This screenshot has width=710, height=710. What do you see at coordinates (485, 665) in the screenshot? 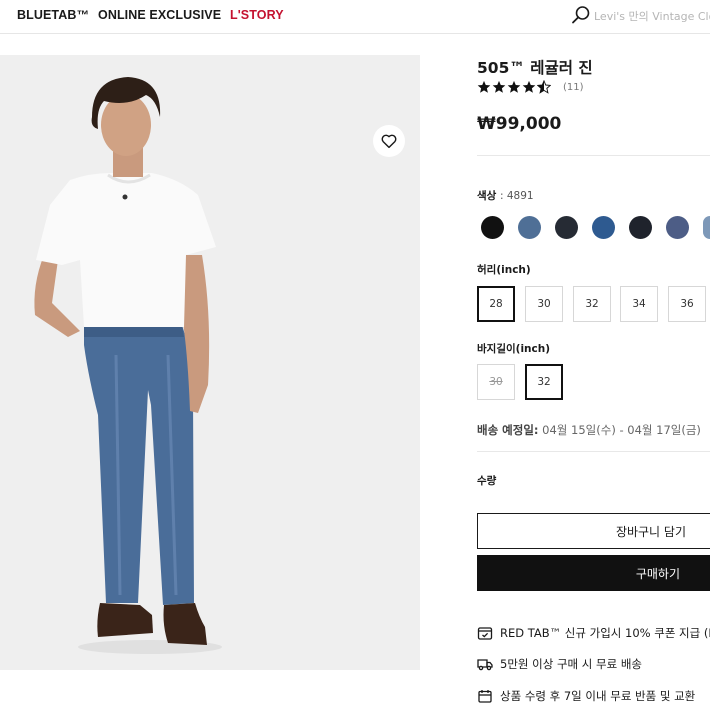
I see `truck-icon` at bounding box center [485, 665].